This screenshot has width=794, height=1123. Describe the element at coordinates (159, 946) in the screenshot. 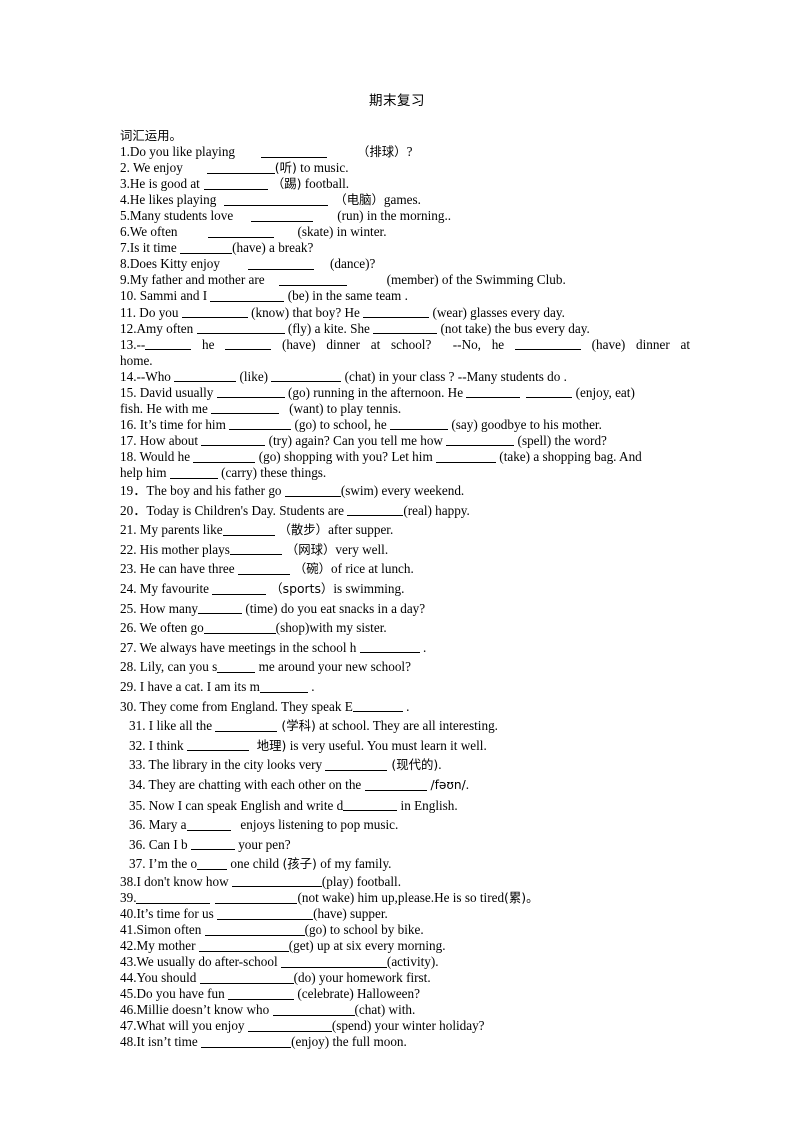

I see `line-42-text: 42.My mother` at that location.